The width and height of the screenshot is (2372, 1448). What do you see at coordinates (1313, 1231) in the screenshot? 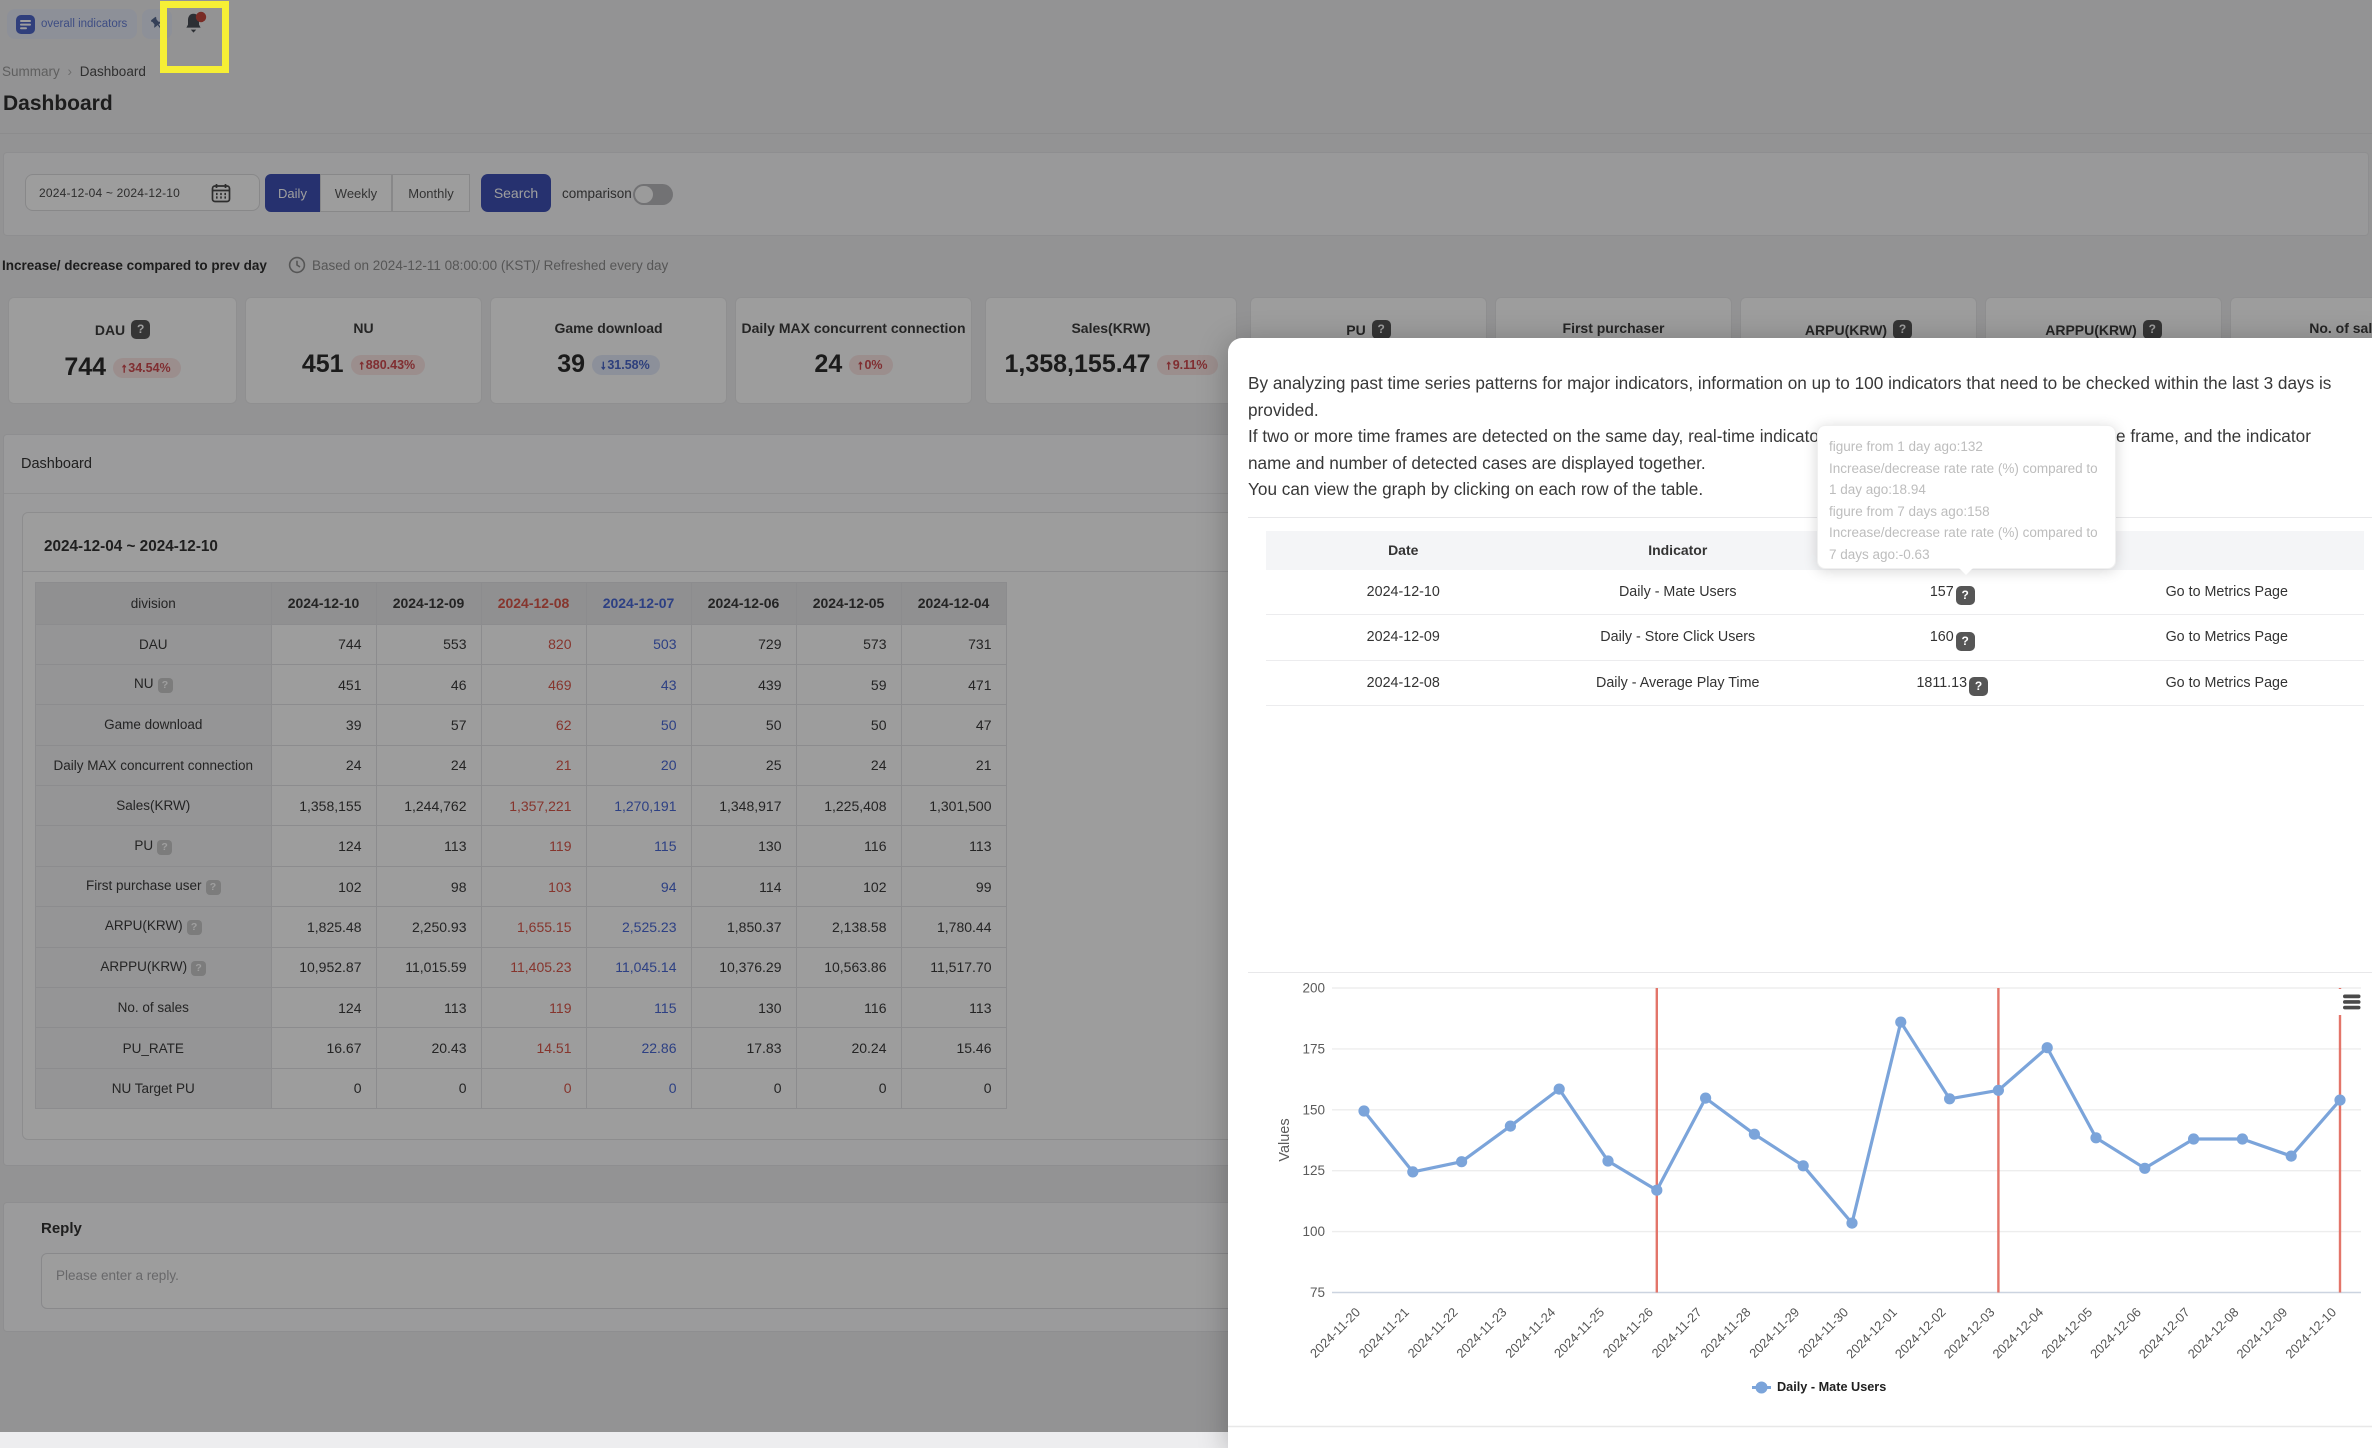
I see `svg-text: 100` at bounding box center [1313, 1231].